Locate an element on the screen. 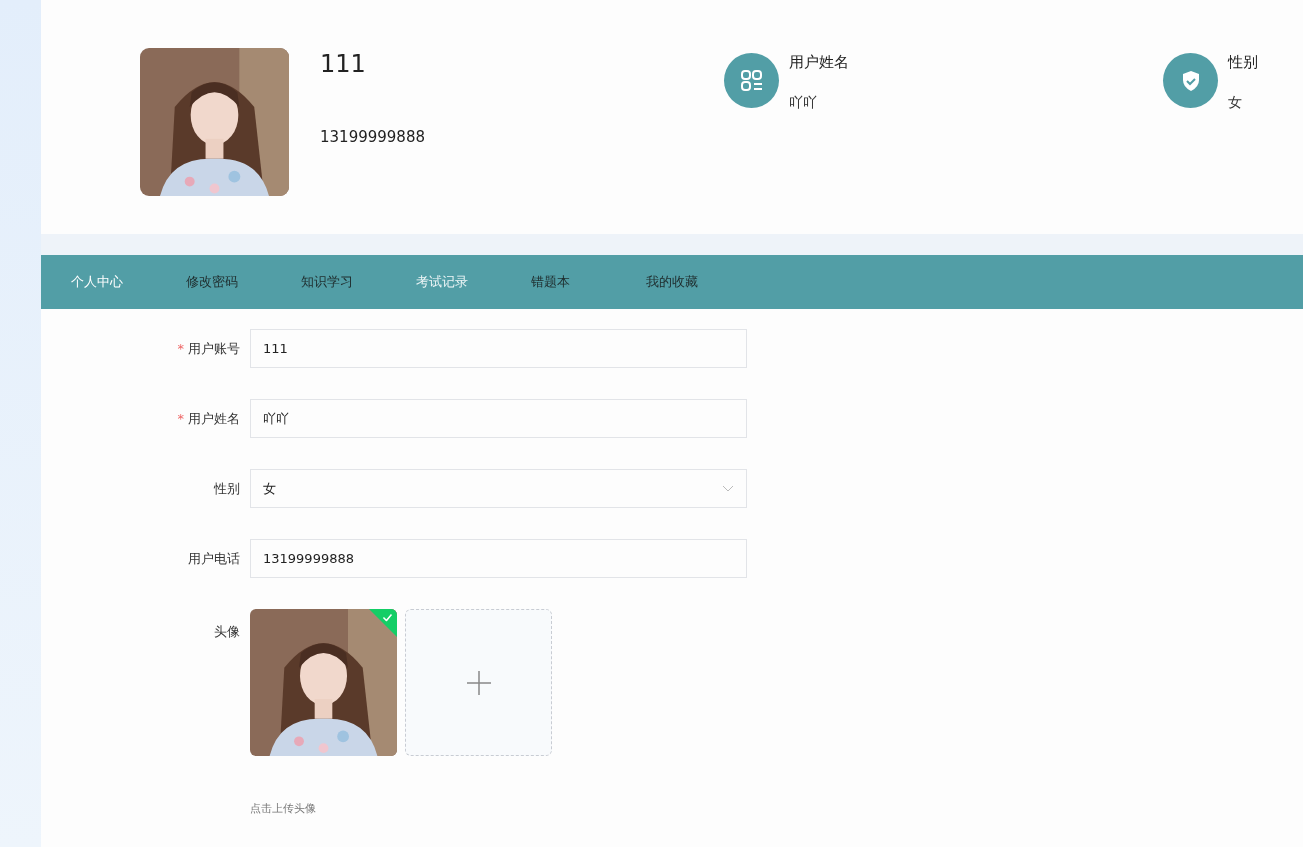 Image resolution: width=1303 pixels, height=847 pixels. plus-icon is located at coordinates (478, 682).